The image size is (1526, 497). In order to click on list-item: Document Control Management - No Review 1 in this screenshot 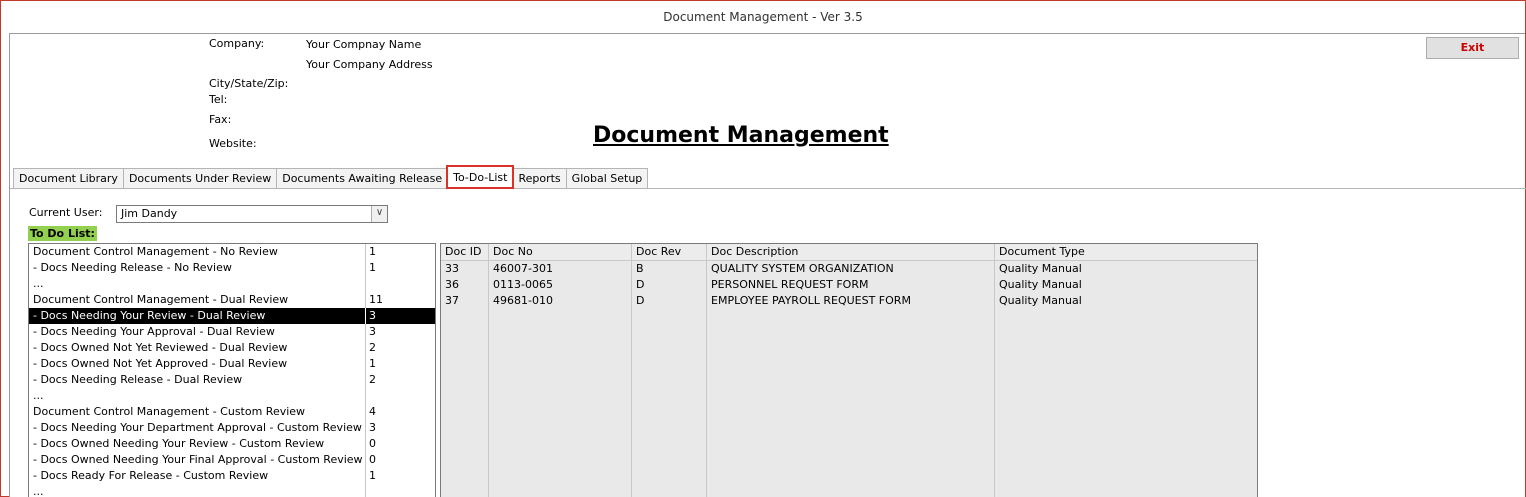, I will do `click(232, 252)`.